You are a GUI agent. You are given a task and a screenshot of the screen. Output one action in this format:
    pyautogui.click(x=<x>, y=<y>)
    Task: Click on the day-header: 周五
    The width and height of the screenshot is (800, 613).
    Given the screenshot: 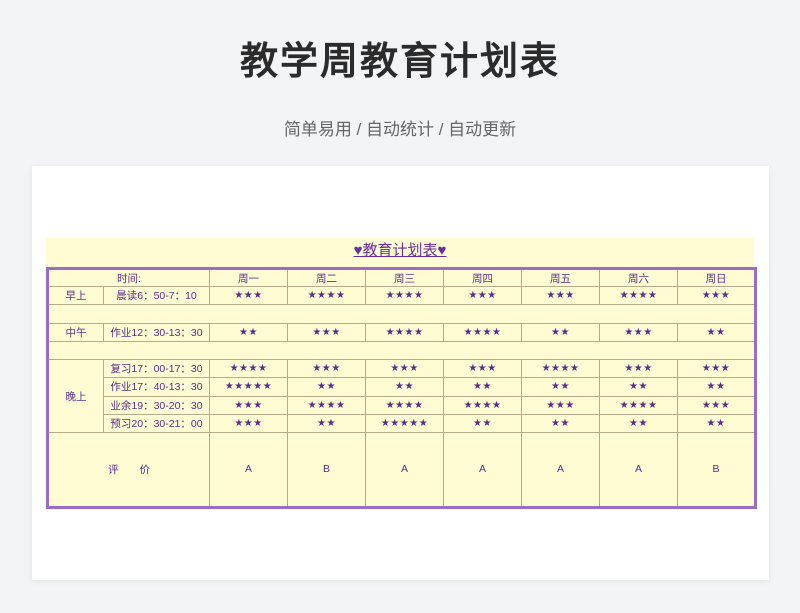 What is the action you would take?
    pyautogui.click(x=561, y=277)
    